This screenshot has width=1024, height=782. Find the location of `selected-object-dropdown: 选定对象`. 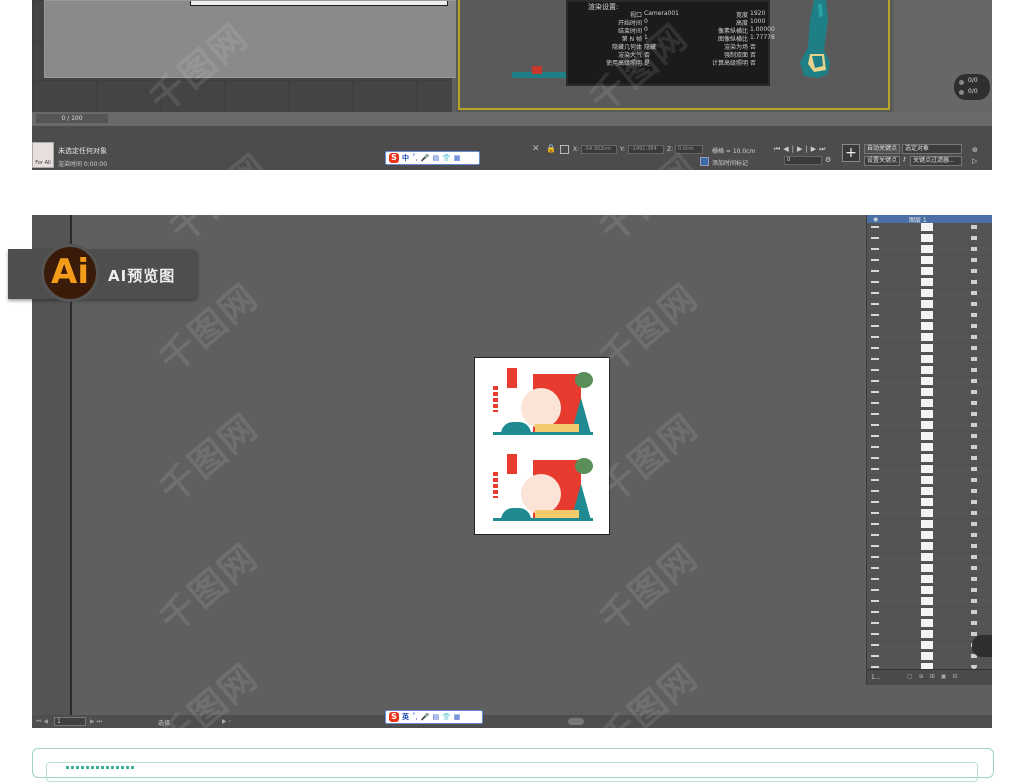

selected-object-dropdown: 选定对象 is located at coordinates (932, 149).